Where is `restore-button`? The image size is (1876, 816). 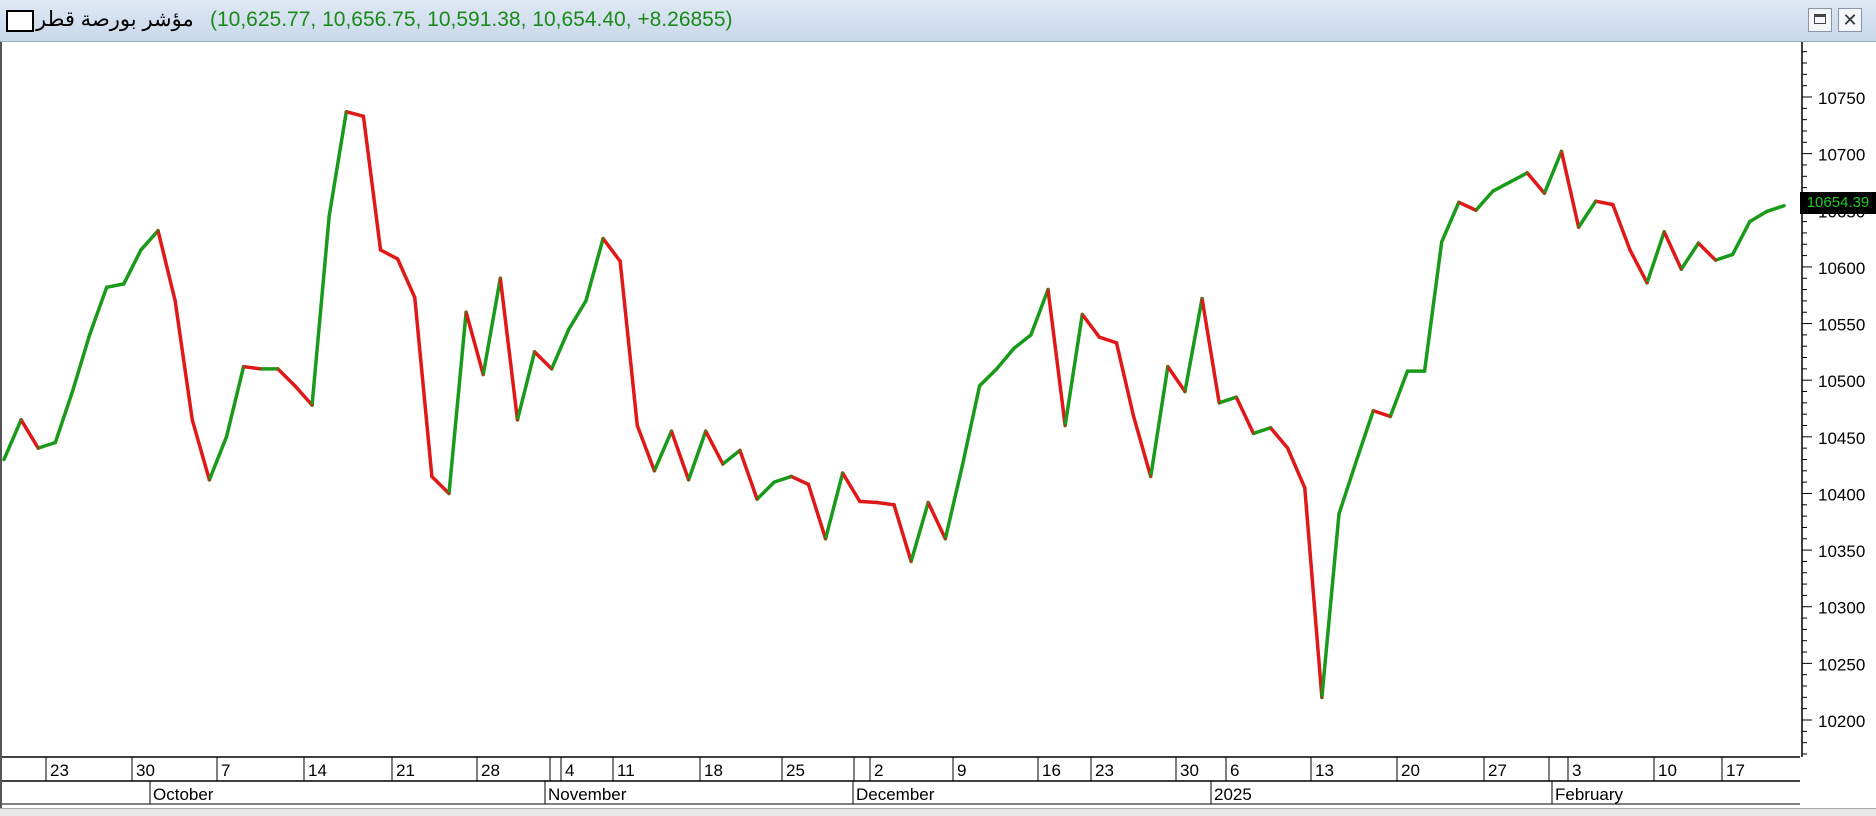 restore-button is located at coordinates (1820, 20).